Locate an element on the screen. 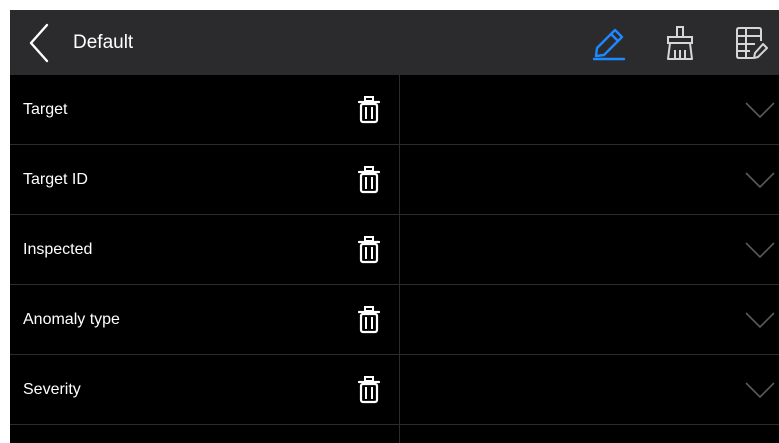 This screenshot has height=443, width=779. back-button is located at coordinates (39, 43).